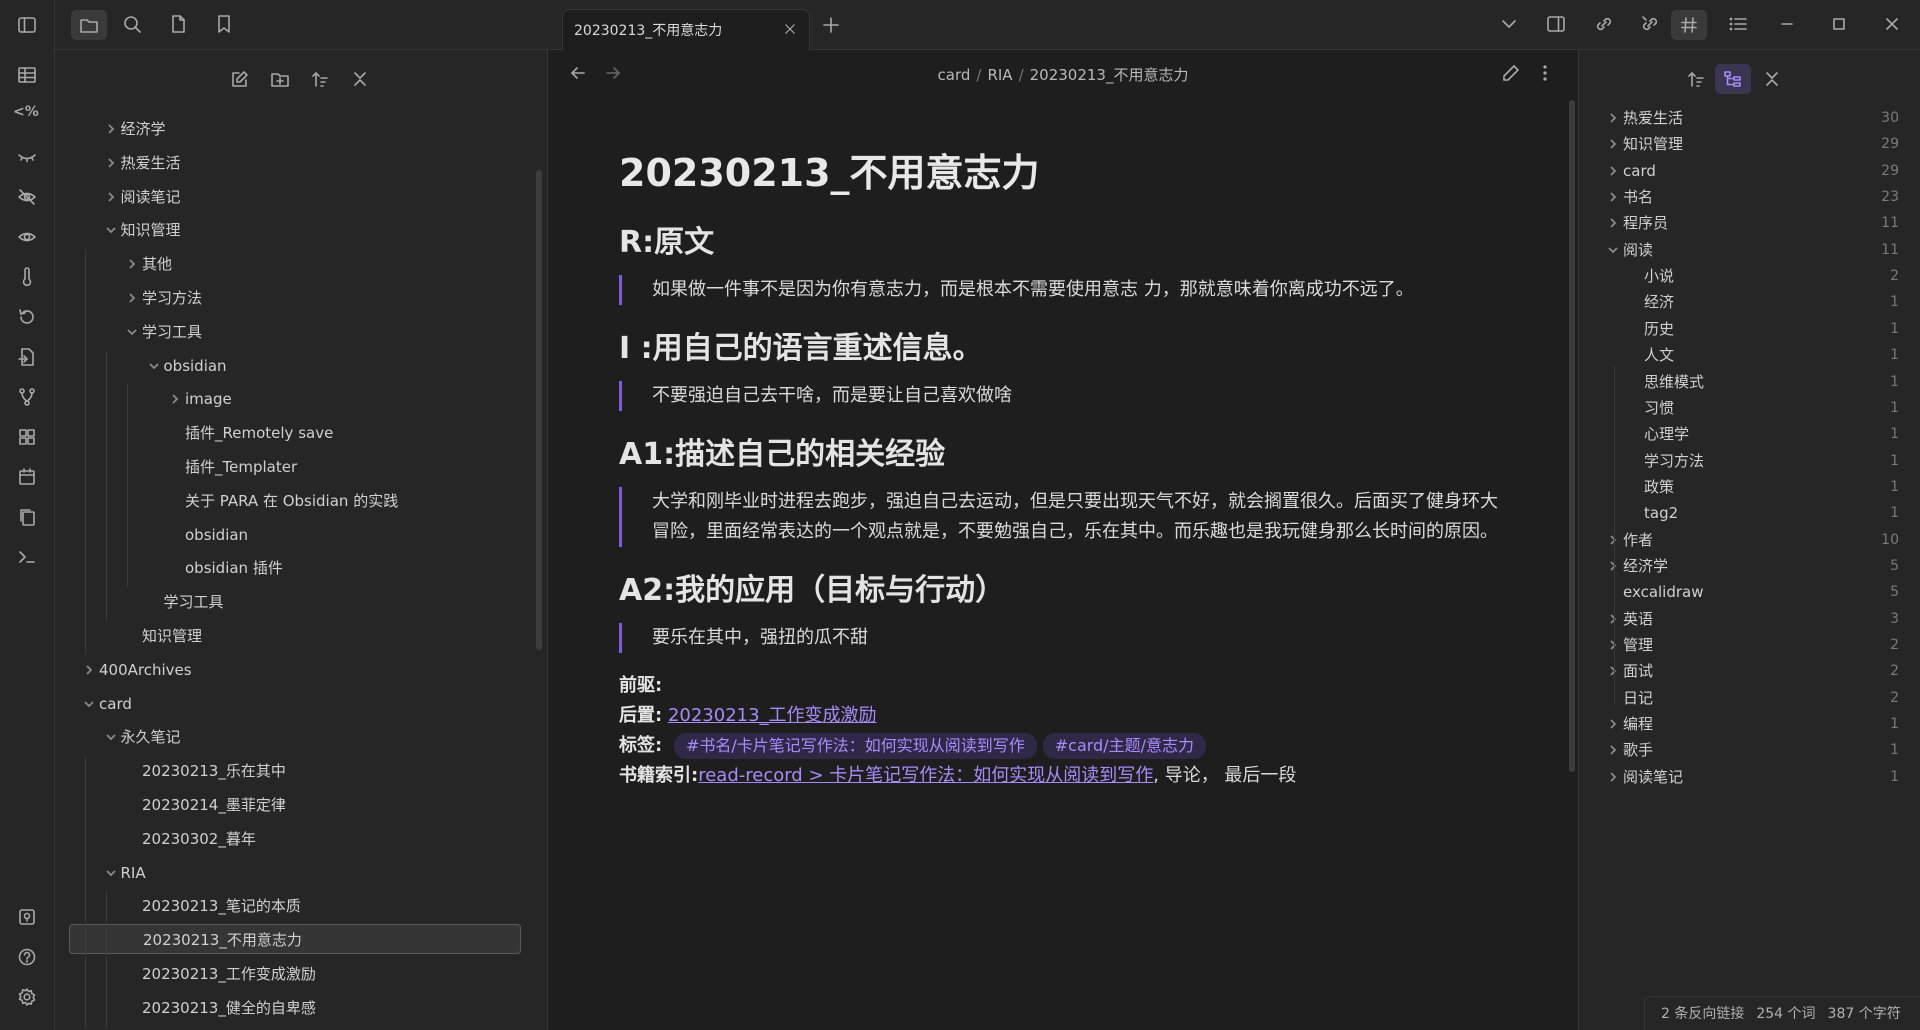 This screenshot has width=1920, height=1030. Describe the element at coordinates (290, 670) in the screenshot. I see `folder-item: 400Archives` at that location.